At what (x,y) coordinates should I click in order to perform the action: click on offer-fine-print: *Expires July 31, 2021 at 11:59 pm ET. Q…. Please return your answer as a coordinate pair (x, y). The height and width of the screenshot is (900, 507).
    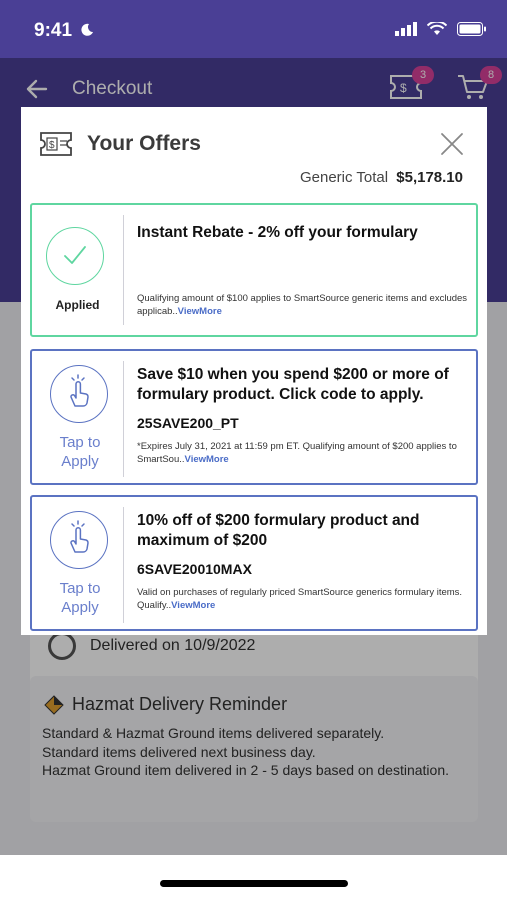
    Looking at the image, I should click on (305, 453).